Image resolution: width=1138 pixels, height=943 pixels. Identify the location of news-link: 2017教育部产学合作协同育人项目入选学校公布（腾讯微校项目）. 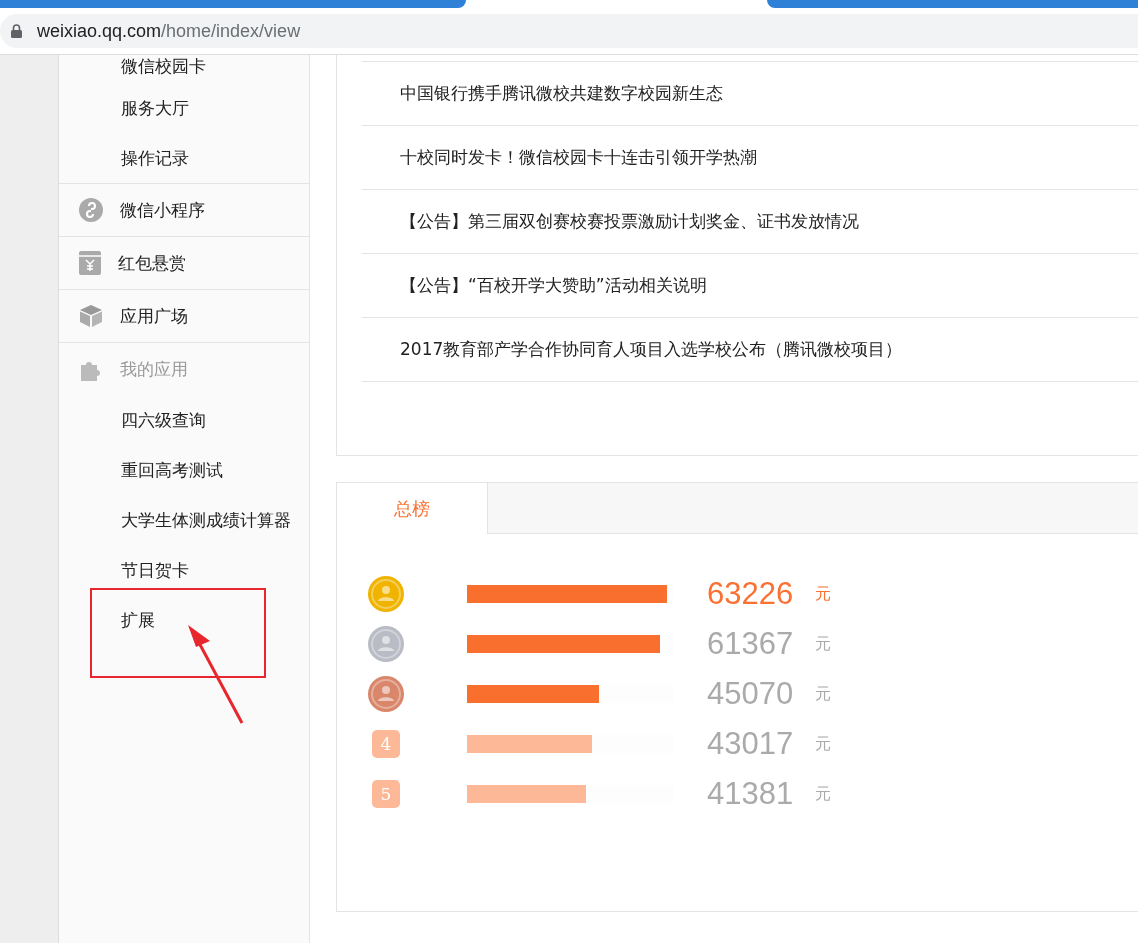
(651, 349).